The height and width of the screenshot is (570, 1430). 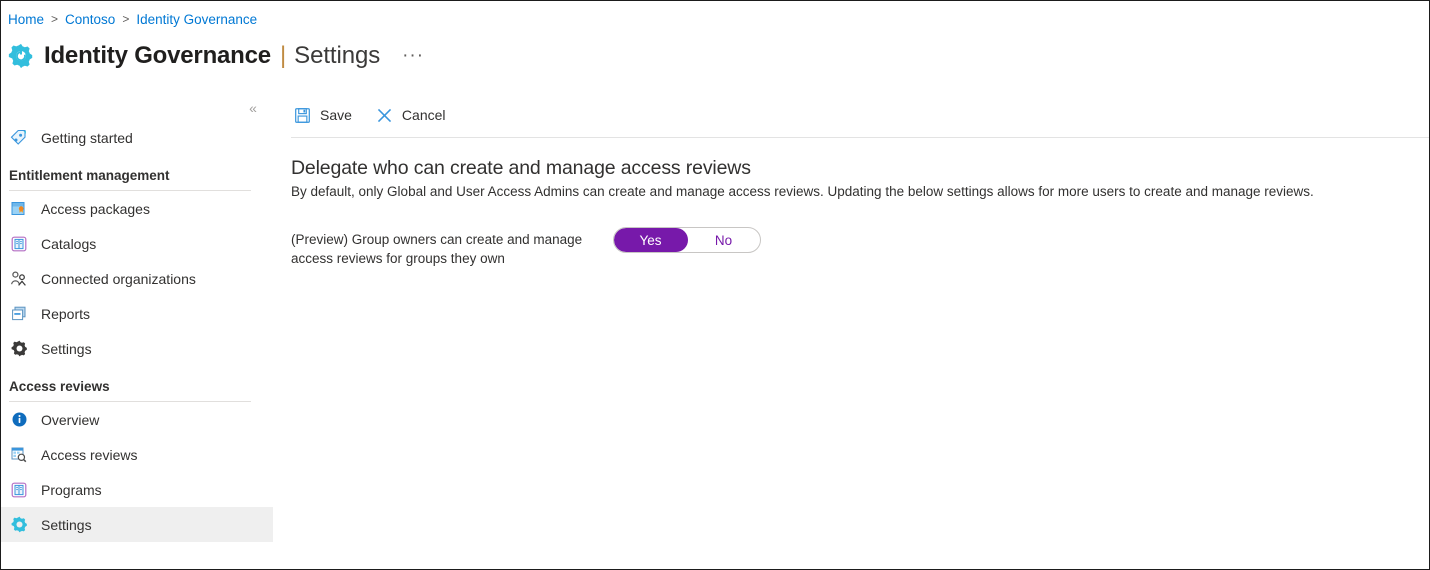 I want to click on cancel-button: Cancel, so click(x=414, y=115).